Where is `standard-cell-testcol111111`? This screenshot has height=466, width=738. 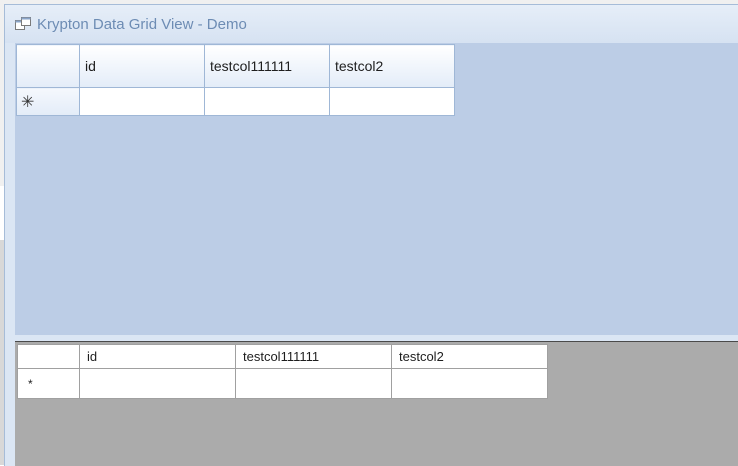 standard-cell-testcol111111 is located at coordinates (313, 383).